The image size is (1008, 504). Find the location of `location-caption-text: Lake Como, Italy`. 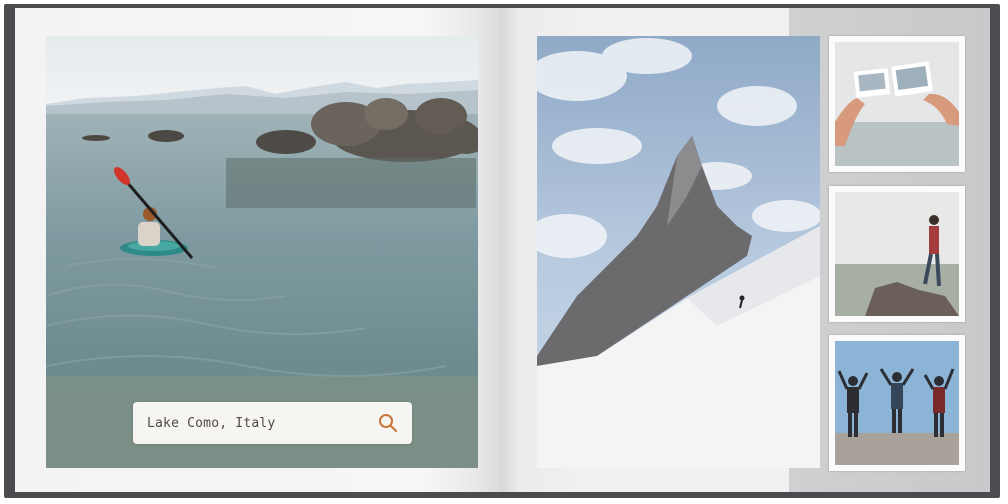

location-caption-text: Lake Como, Italy is located at coordinates (211, 423).